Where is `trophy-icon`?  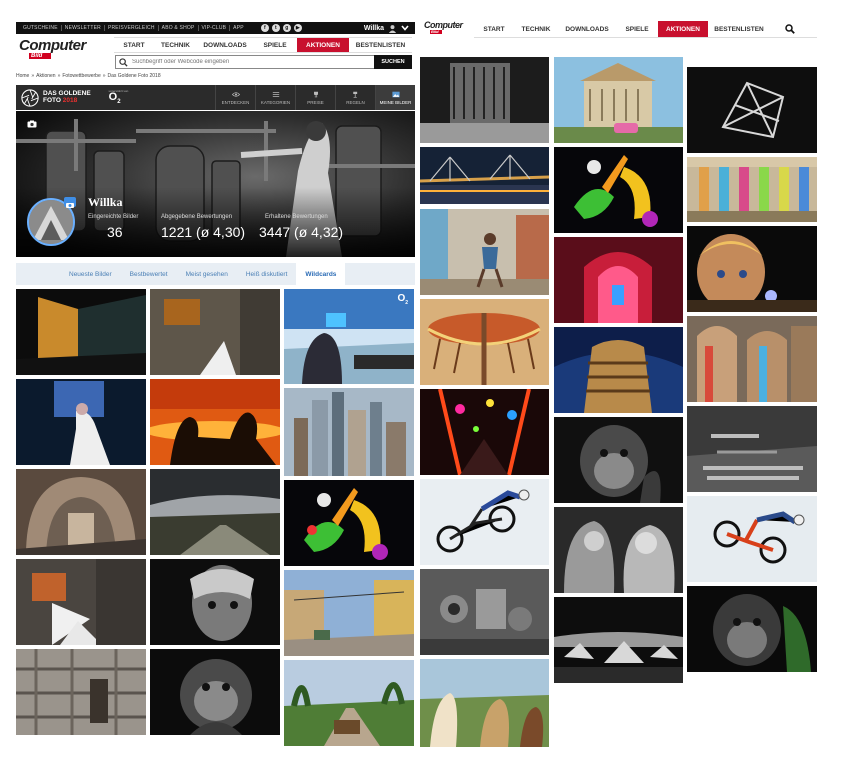 trophy-icon is located at coordinates (315, 94).